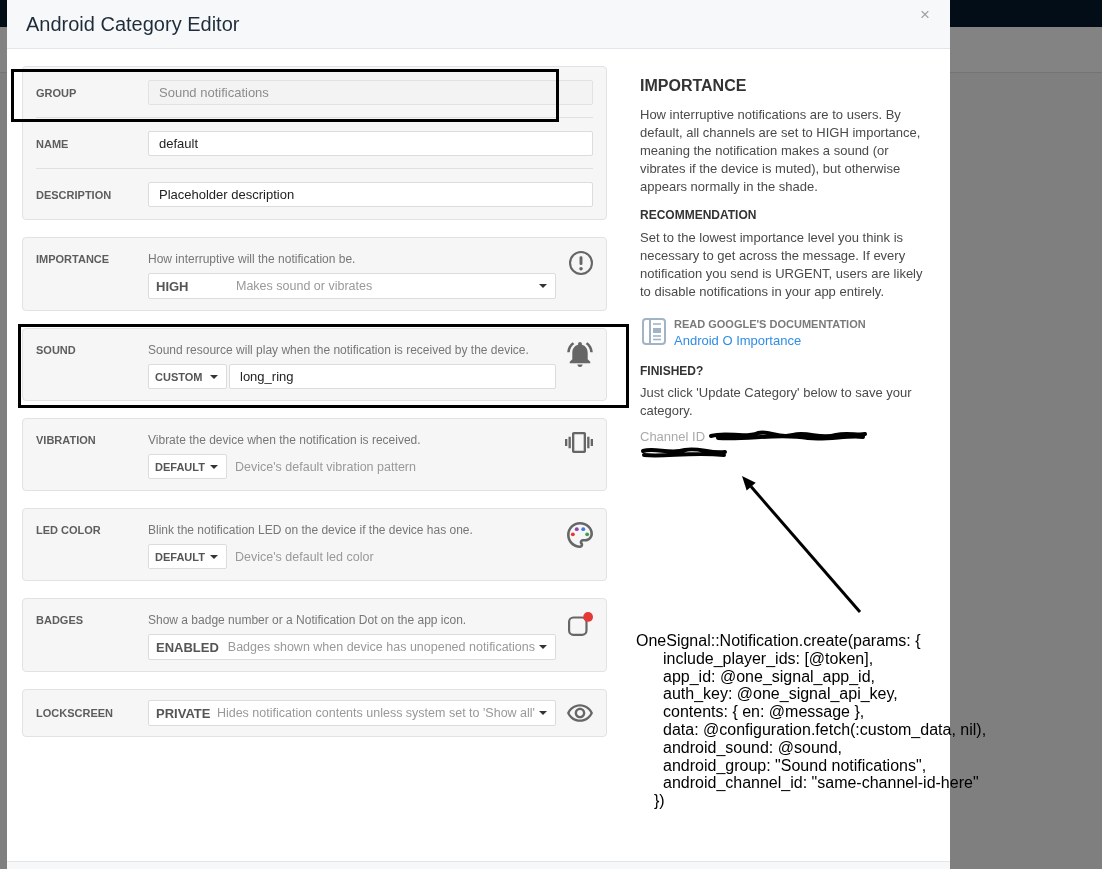 The height and width of the screenshot is (869, 1102). What do you see at coordinates (659, 801) in the screenshot?
I see `code-line: })` at bounding box center [659, 801].